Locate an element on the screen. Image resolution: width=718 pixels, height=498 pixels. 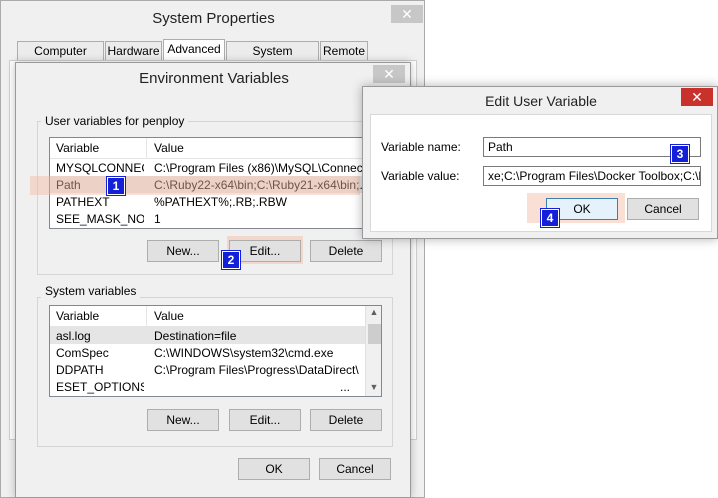
table-row: PATHEXT %PATHEXT%;.RB;.RBW is located at coordinates (215, 201).